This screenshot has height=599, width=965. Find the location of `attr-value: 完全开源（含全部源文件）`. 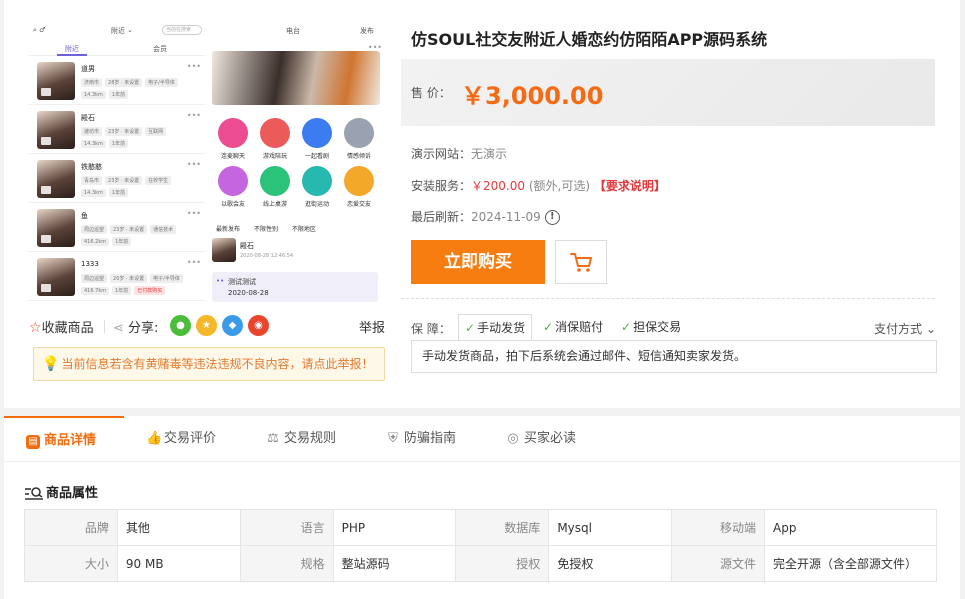

attr-value: 完全开源（含全部源文件） is located at coordinates (850, 563).